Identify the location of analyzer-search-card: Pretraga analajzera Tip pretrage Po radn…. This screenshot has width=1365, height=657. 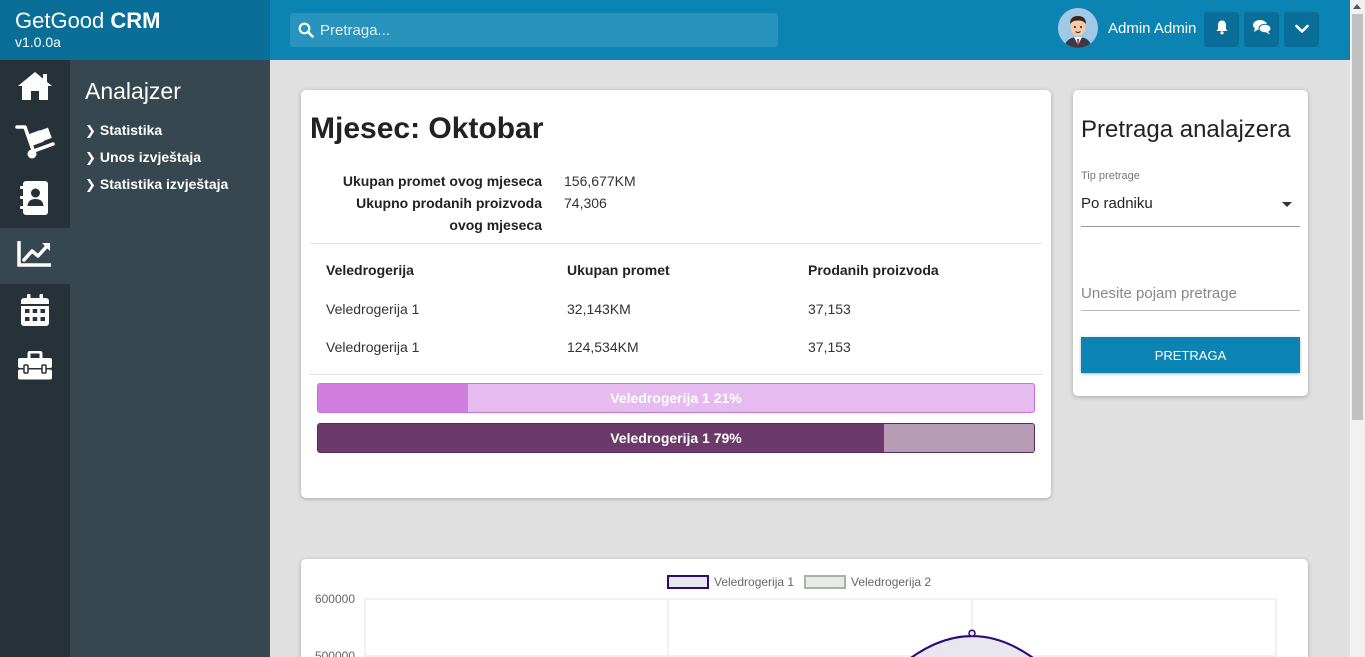
(1190, 243).